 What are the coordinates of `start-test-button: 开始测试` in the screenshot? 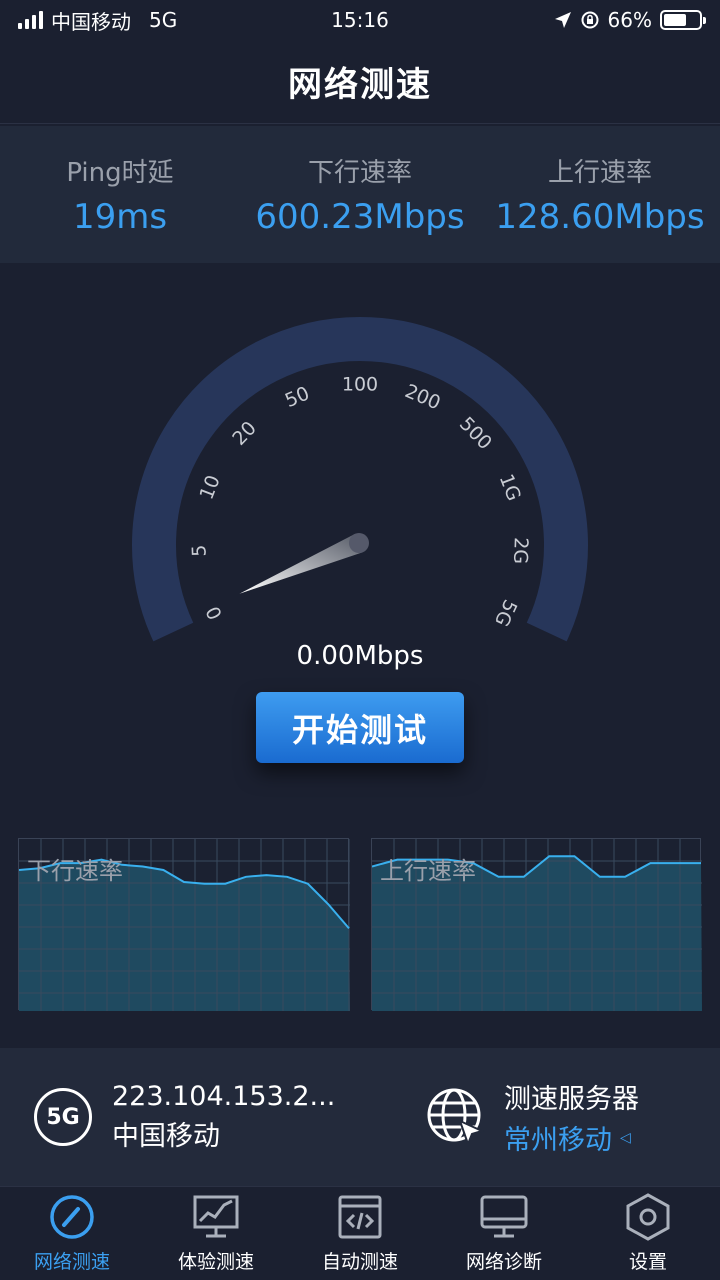 It's located at (360, 727).